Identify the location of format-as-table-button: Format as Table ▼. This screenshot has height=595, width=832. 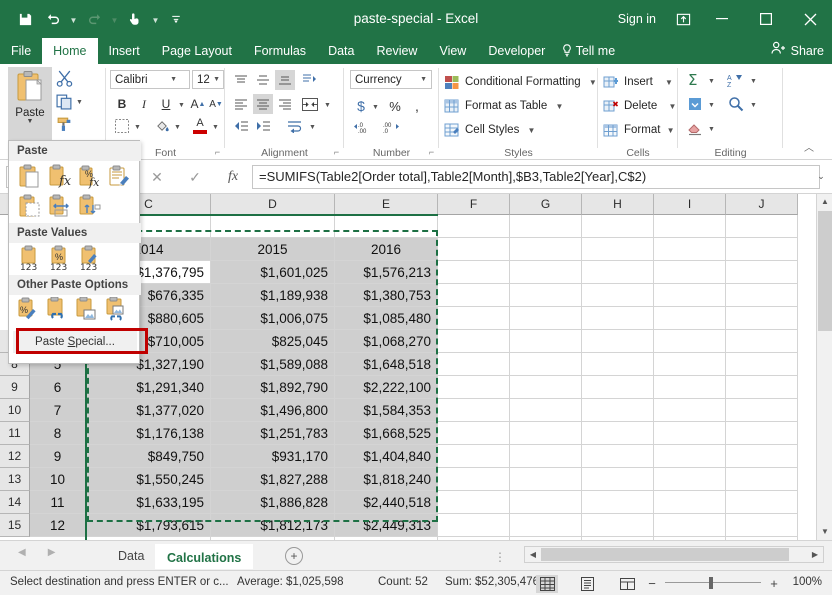
(503, 106).